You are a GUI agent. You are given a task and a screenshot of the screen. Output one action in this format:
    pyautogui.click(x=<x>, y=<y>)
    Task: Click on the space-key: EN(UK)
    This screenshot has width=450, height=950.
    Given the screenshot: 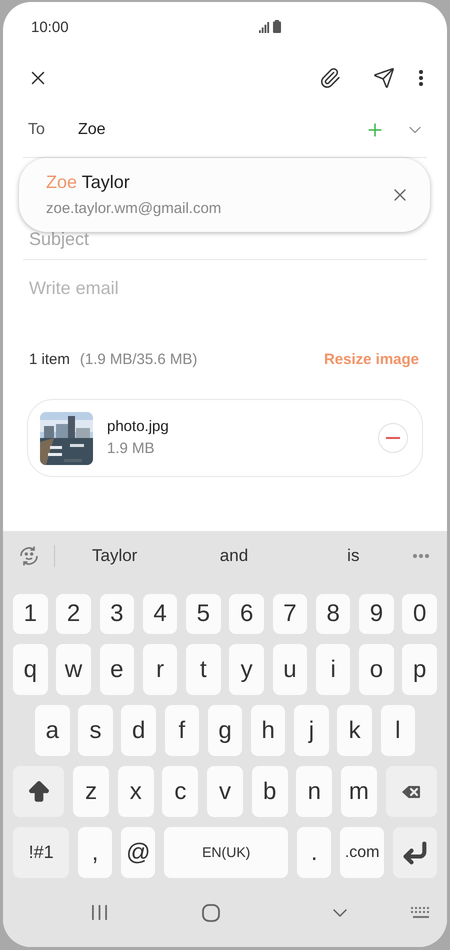 What is the action you would take?
    pyautogui.click(x=226, y=852)
    